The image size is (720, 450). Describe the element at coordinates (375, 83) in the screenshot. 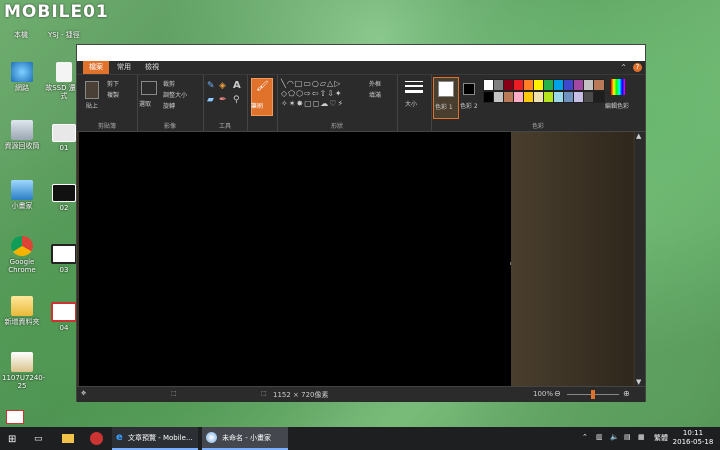

I see `outline-button: 外框` at that location.